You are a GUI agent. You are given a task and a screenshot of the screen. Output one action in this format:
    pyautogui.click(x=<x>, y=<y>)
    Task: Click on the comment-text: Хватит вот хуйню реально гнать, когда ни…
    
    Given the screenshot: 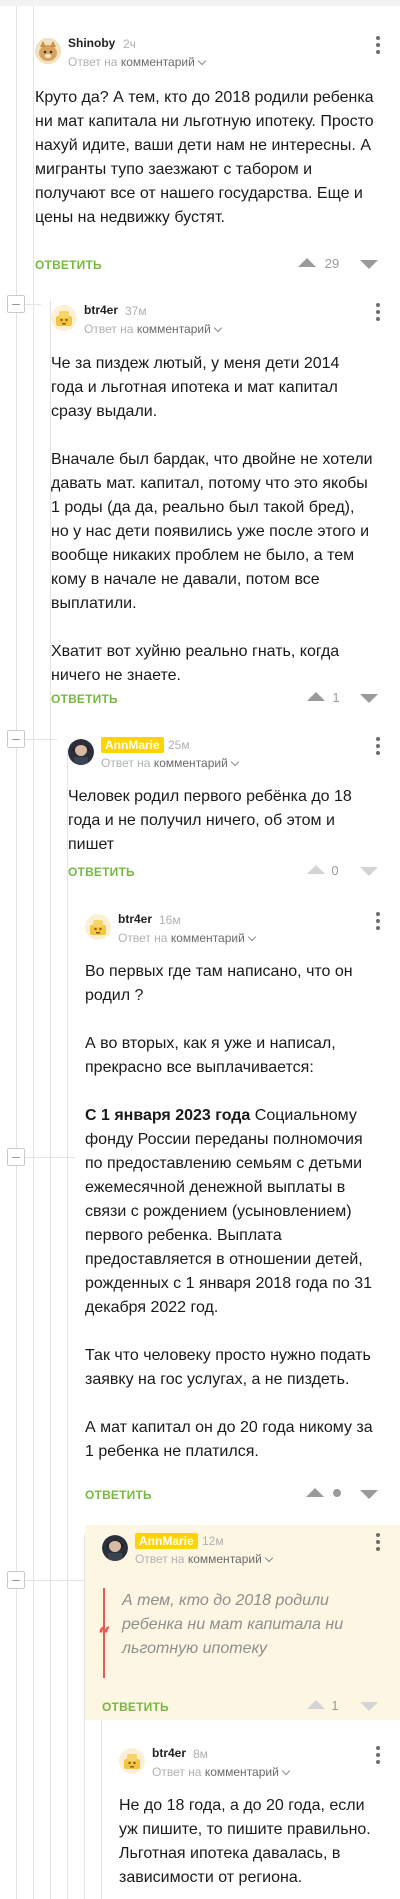 What is the action you would take?
    pyautogui.click(x=195, y=663)
    